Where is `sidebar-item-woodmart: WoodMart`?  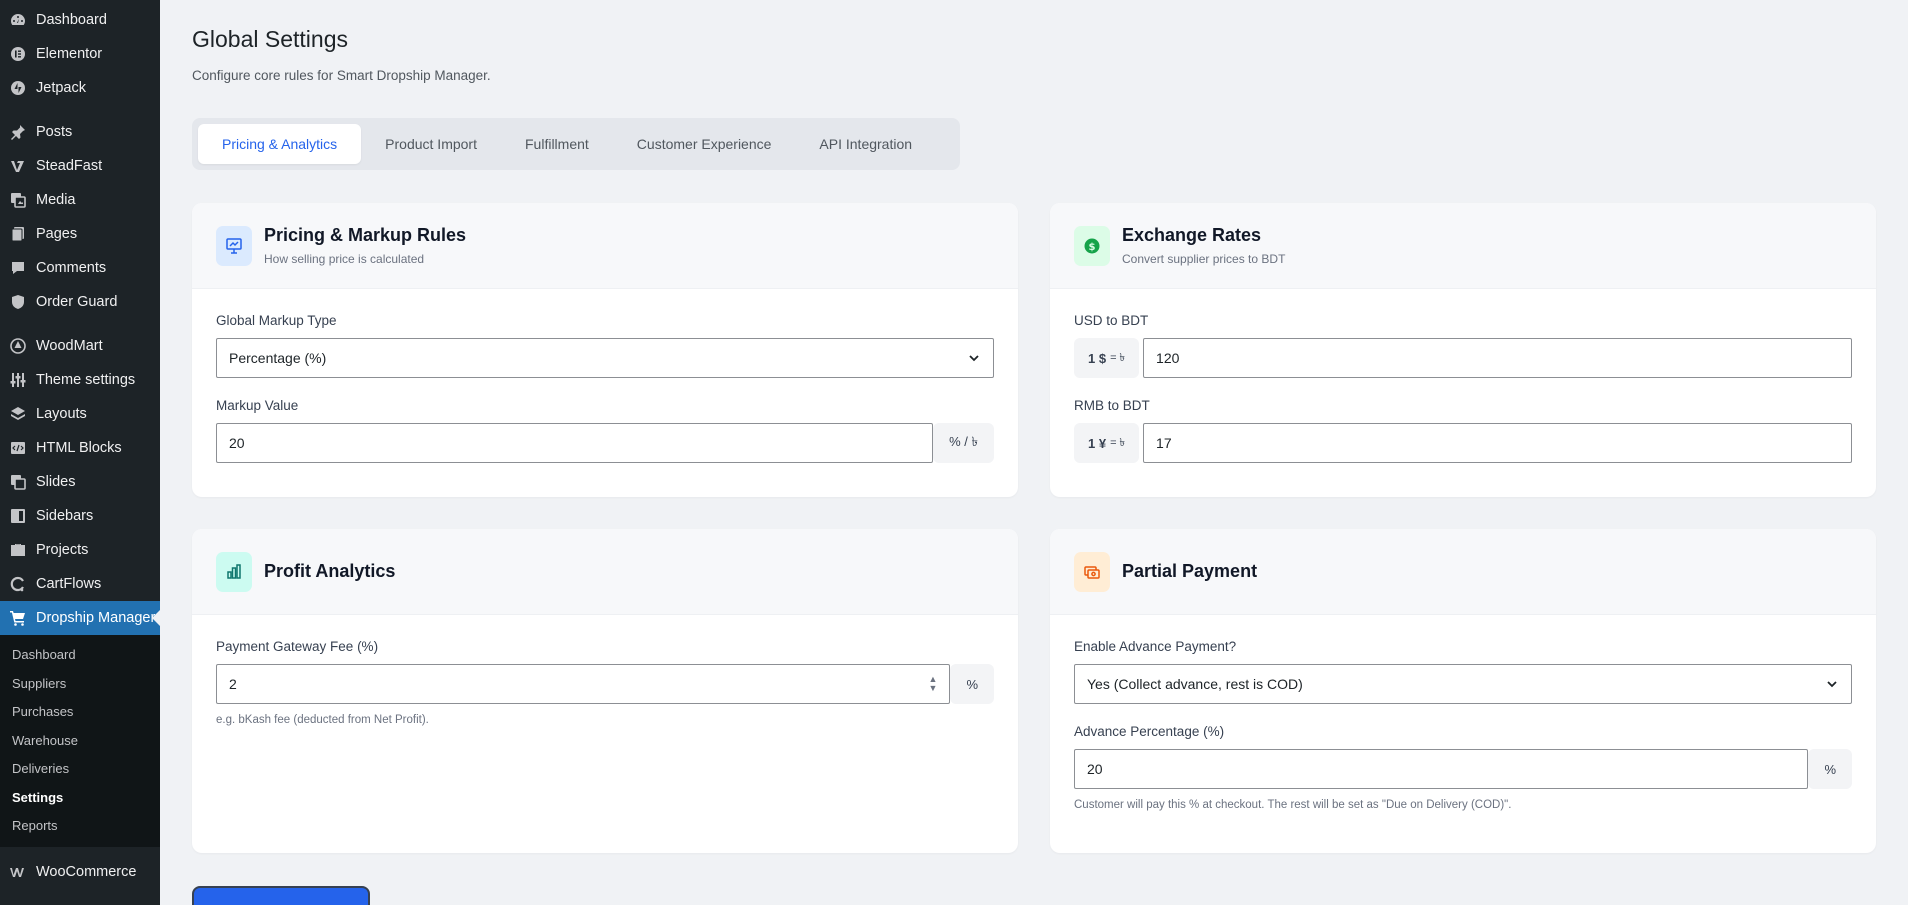
sidebar-item-woodmart: WoodMart is located at coordinates (80, 346).